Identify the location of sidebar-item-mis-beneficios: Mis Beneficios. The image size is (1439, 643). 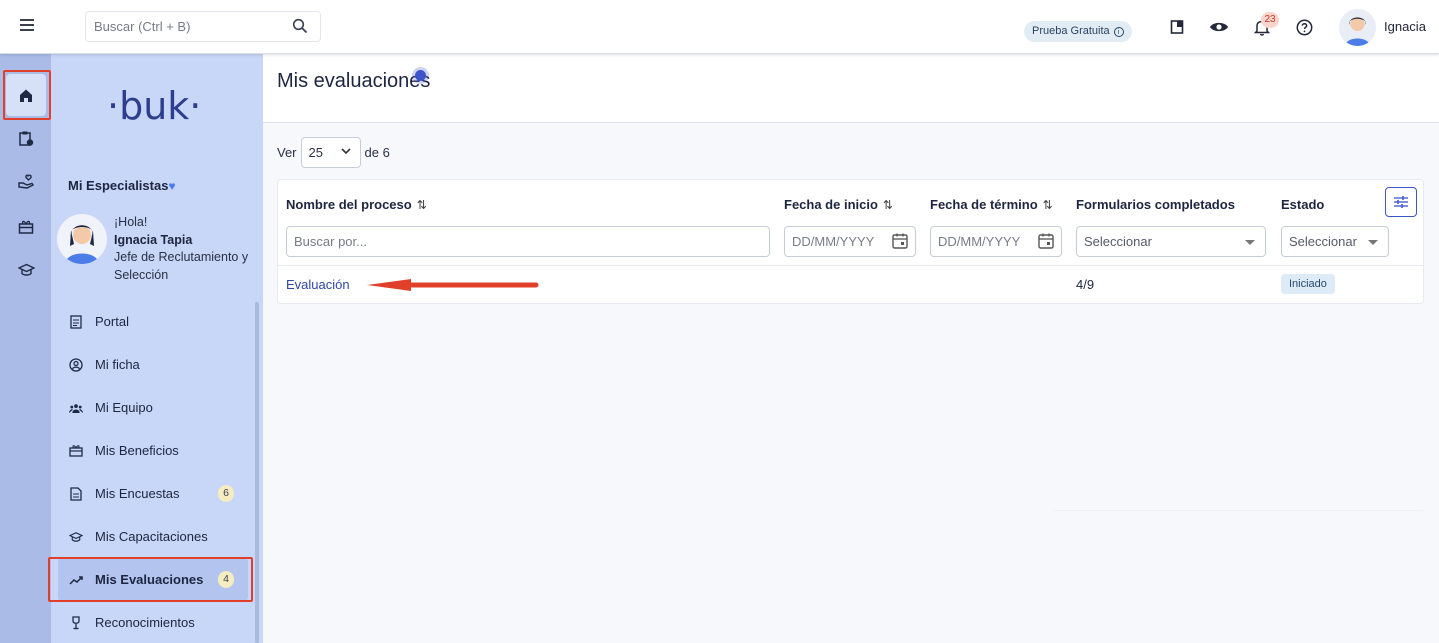
(153, 450).